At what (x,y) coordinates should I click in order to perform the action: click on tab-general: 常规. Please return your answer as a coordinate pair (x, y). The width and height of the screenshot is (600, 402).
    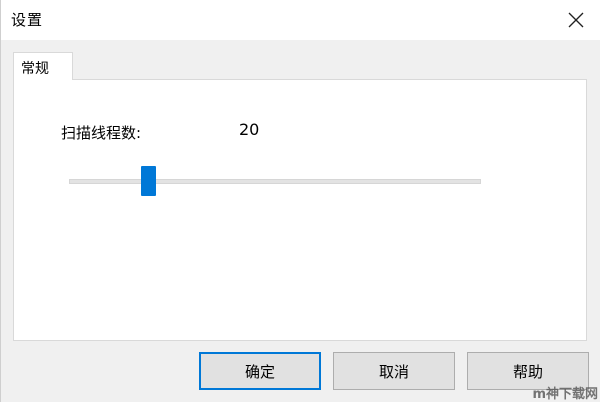
    Looking at the image, I should click on (43, 66).